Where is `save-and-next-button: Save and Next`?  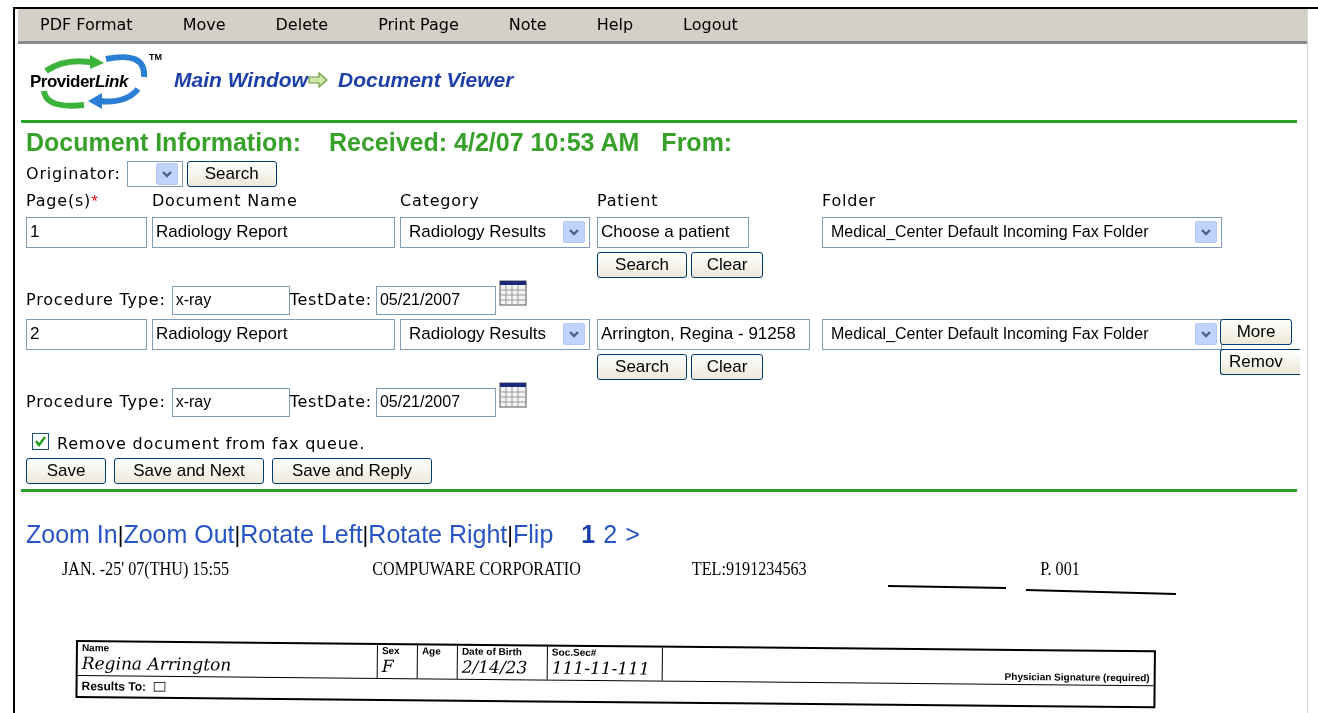 save-and-next-button: Save and Next is located at coordinates (189, 470).